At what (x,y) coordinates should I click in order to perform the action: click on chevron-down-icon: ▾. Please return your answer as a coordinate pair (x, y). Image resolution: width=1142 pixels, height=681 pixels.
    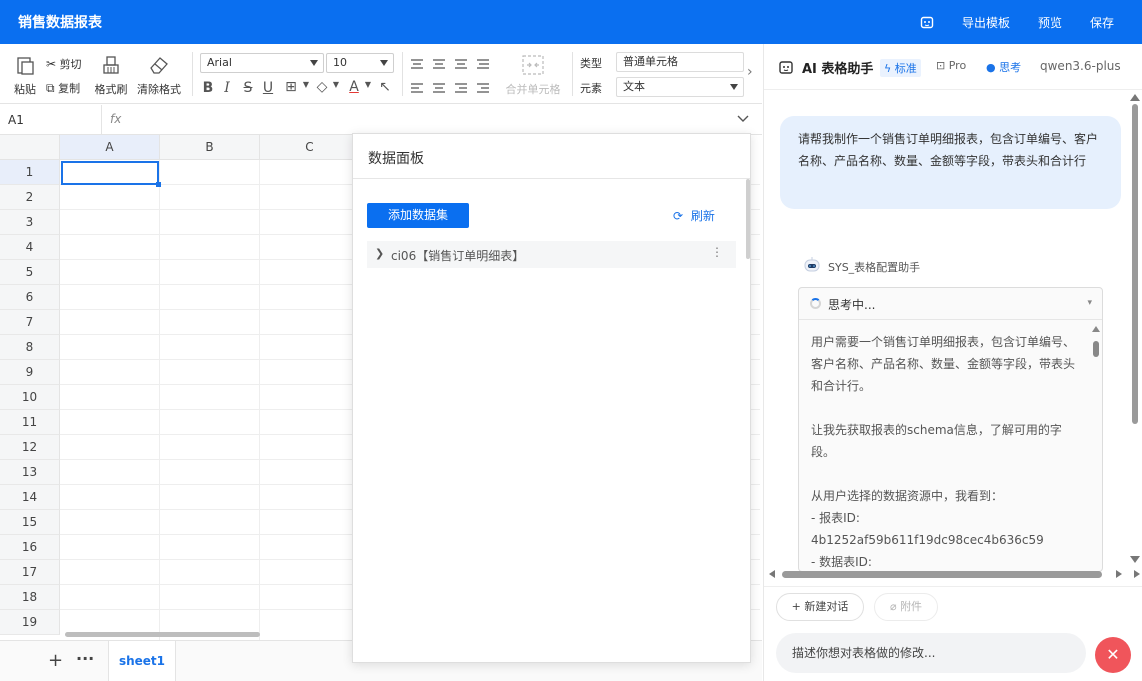
    Looking at the image, I should click on (1089, 303).